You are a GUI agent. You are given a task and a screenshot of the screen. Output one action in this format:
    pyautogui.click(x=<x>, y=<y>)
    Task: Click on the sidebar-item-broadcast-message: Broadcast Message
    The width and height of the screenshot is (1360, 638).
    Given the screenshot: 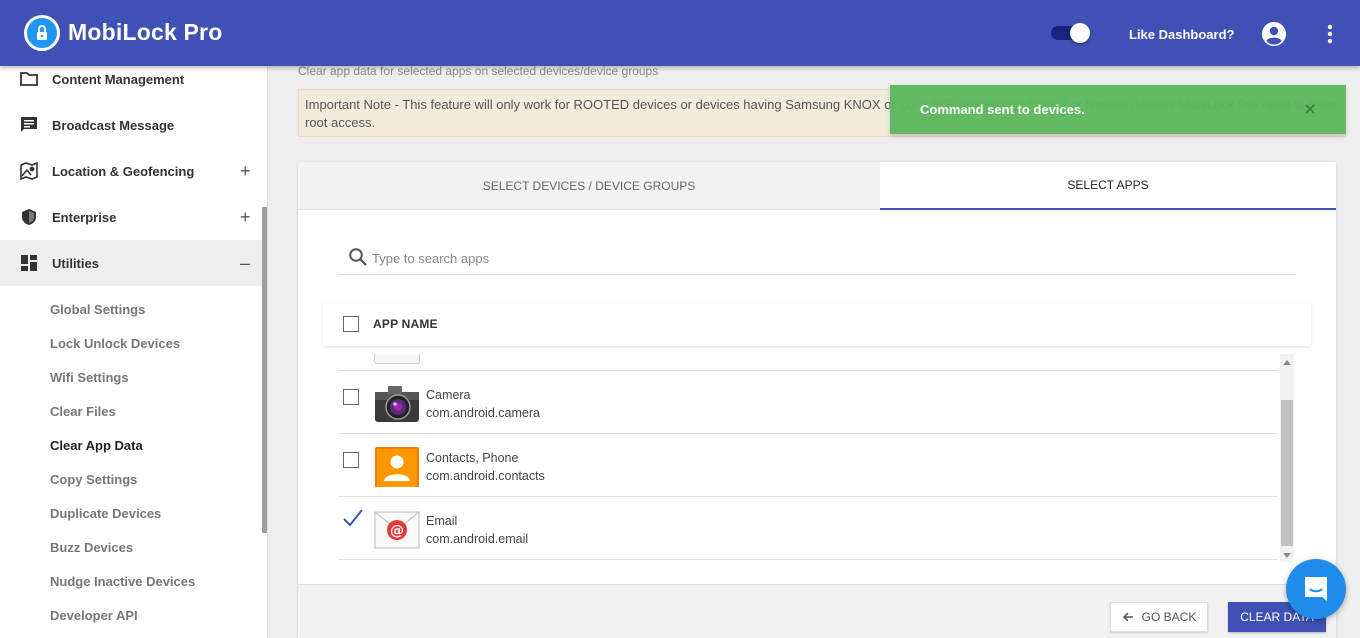 What is the action you would take?
    pyautogui.click(x=131, y=125)
    